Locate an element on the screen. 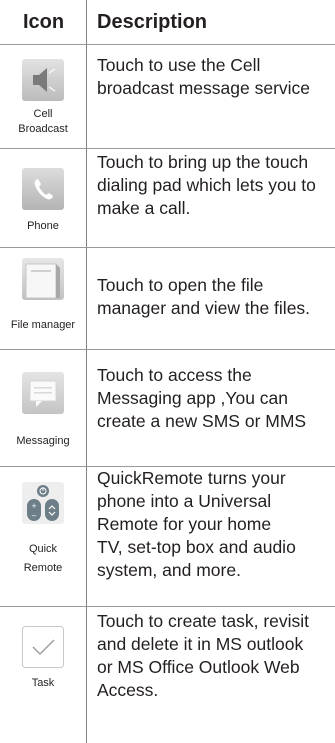 The image size is (335, 743). icon-cell: File manager is located at coordinates (43, 298).